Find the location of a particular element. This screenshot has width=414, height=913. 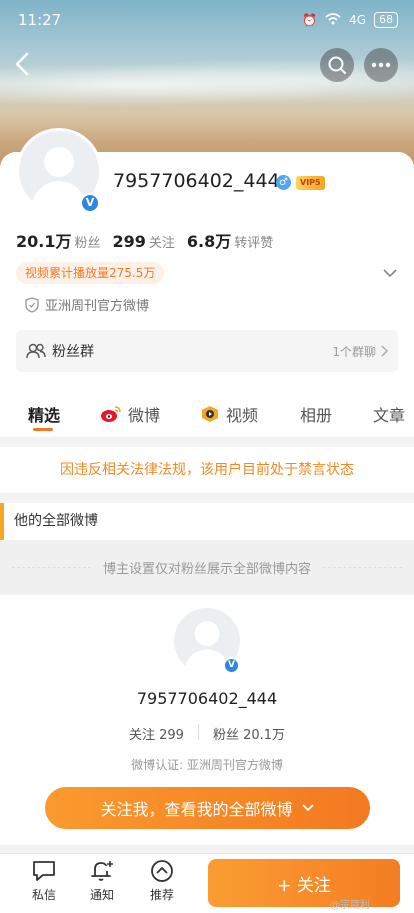

more-button is located at coordinates (381, 65).